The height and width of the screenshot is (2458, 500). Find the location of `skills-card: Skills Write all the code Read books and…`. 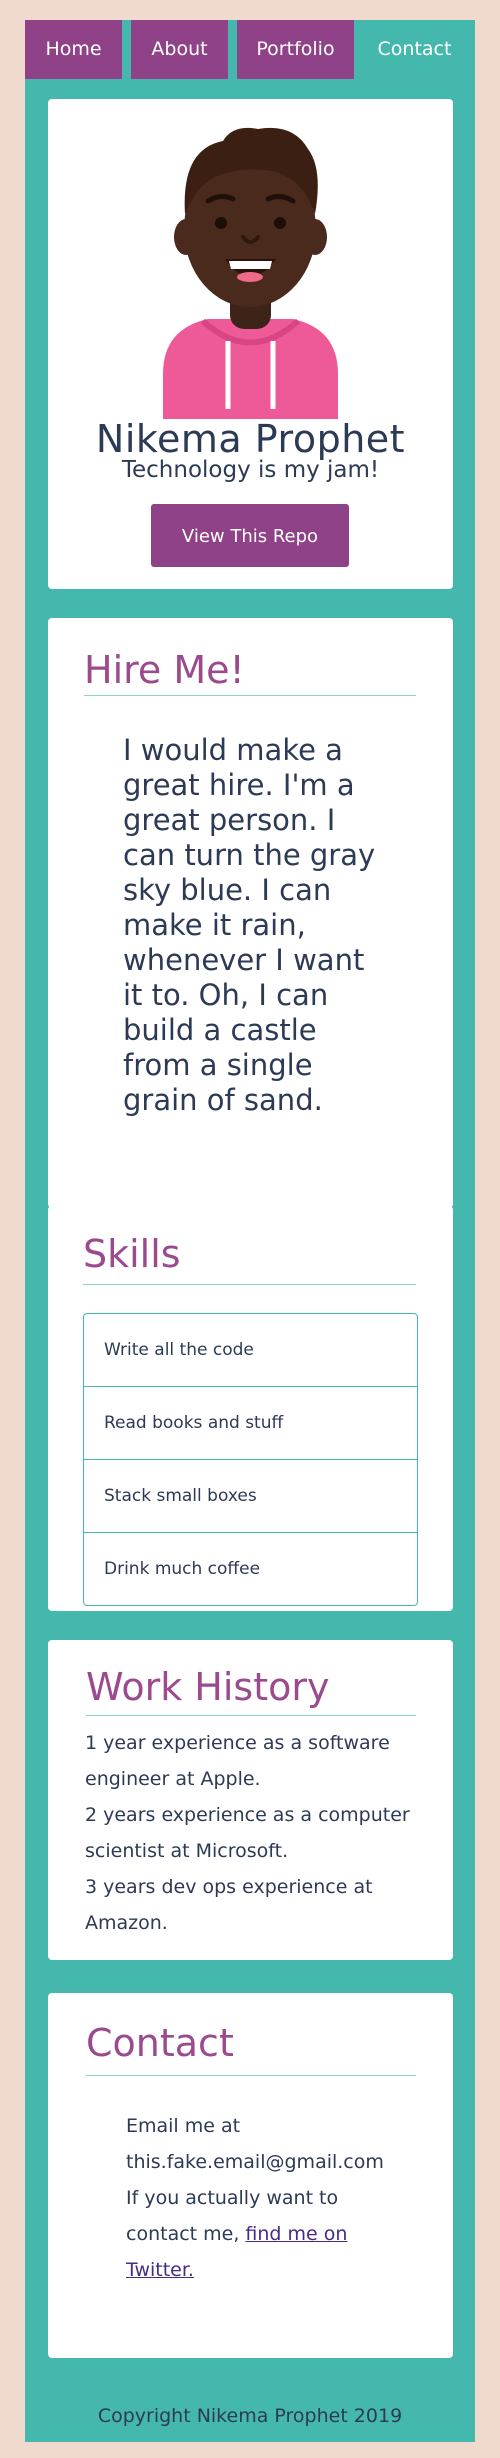

skills-card: Skills Write all the code Read books and… is located at coordinates (250, 1408).